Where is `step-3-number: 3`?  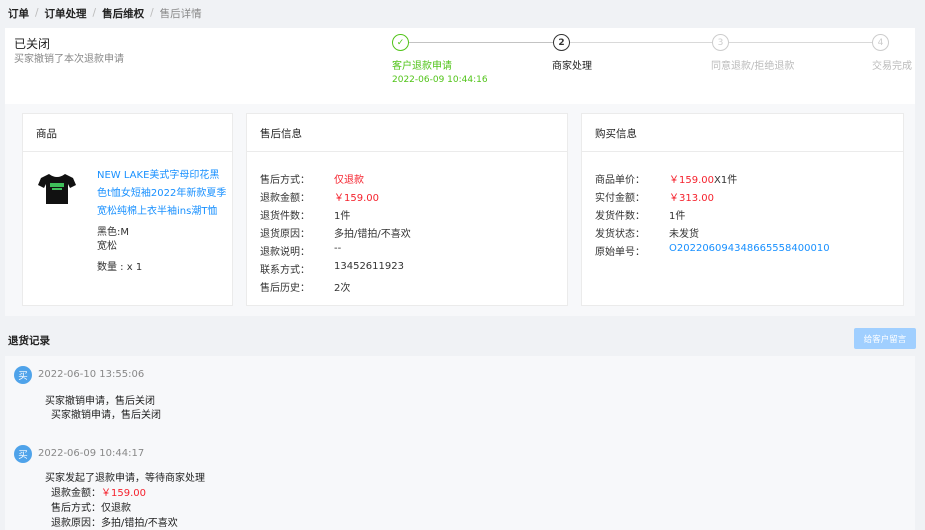 step-3-number: 3 is located at coordinates (720, 42).